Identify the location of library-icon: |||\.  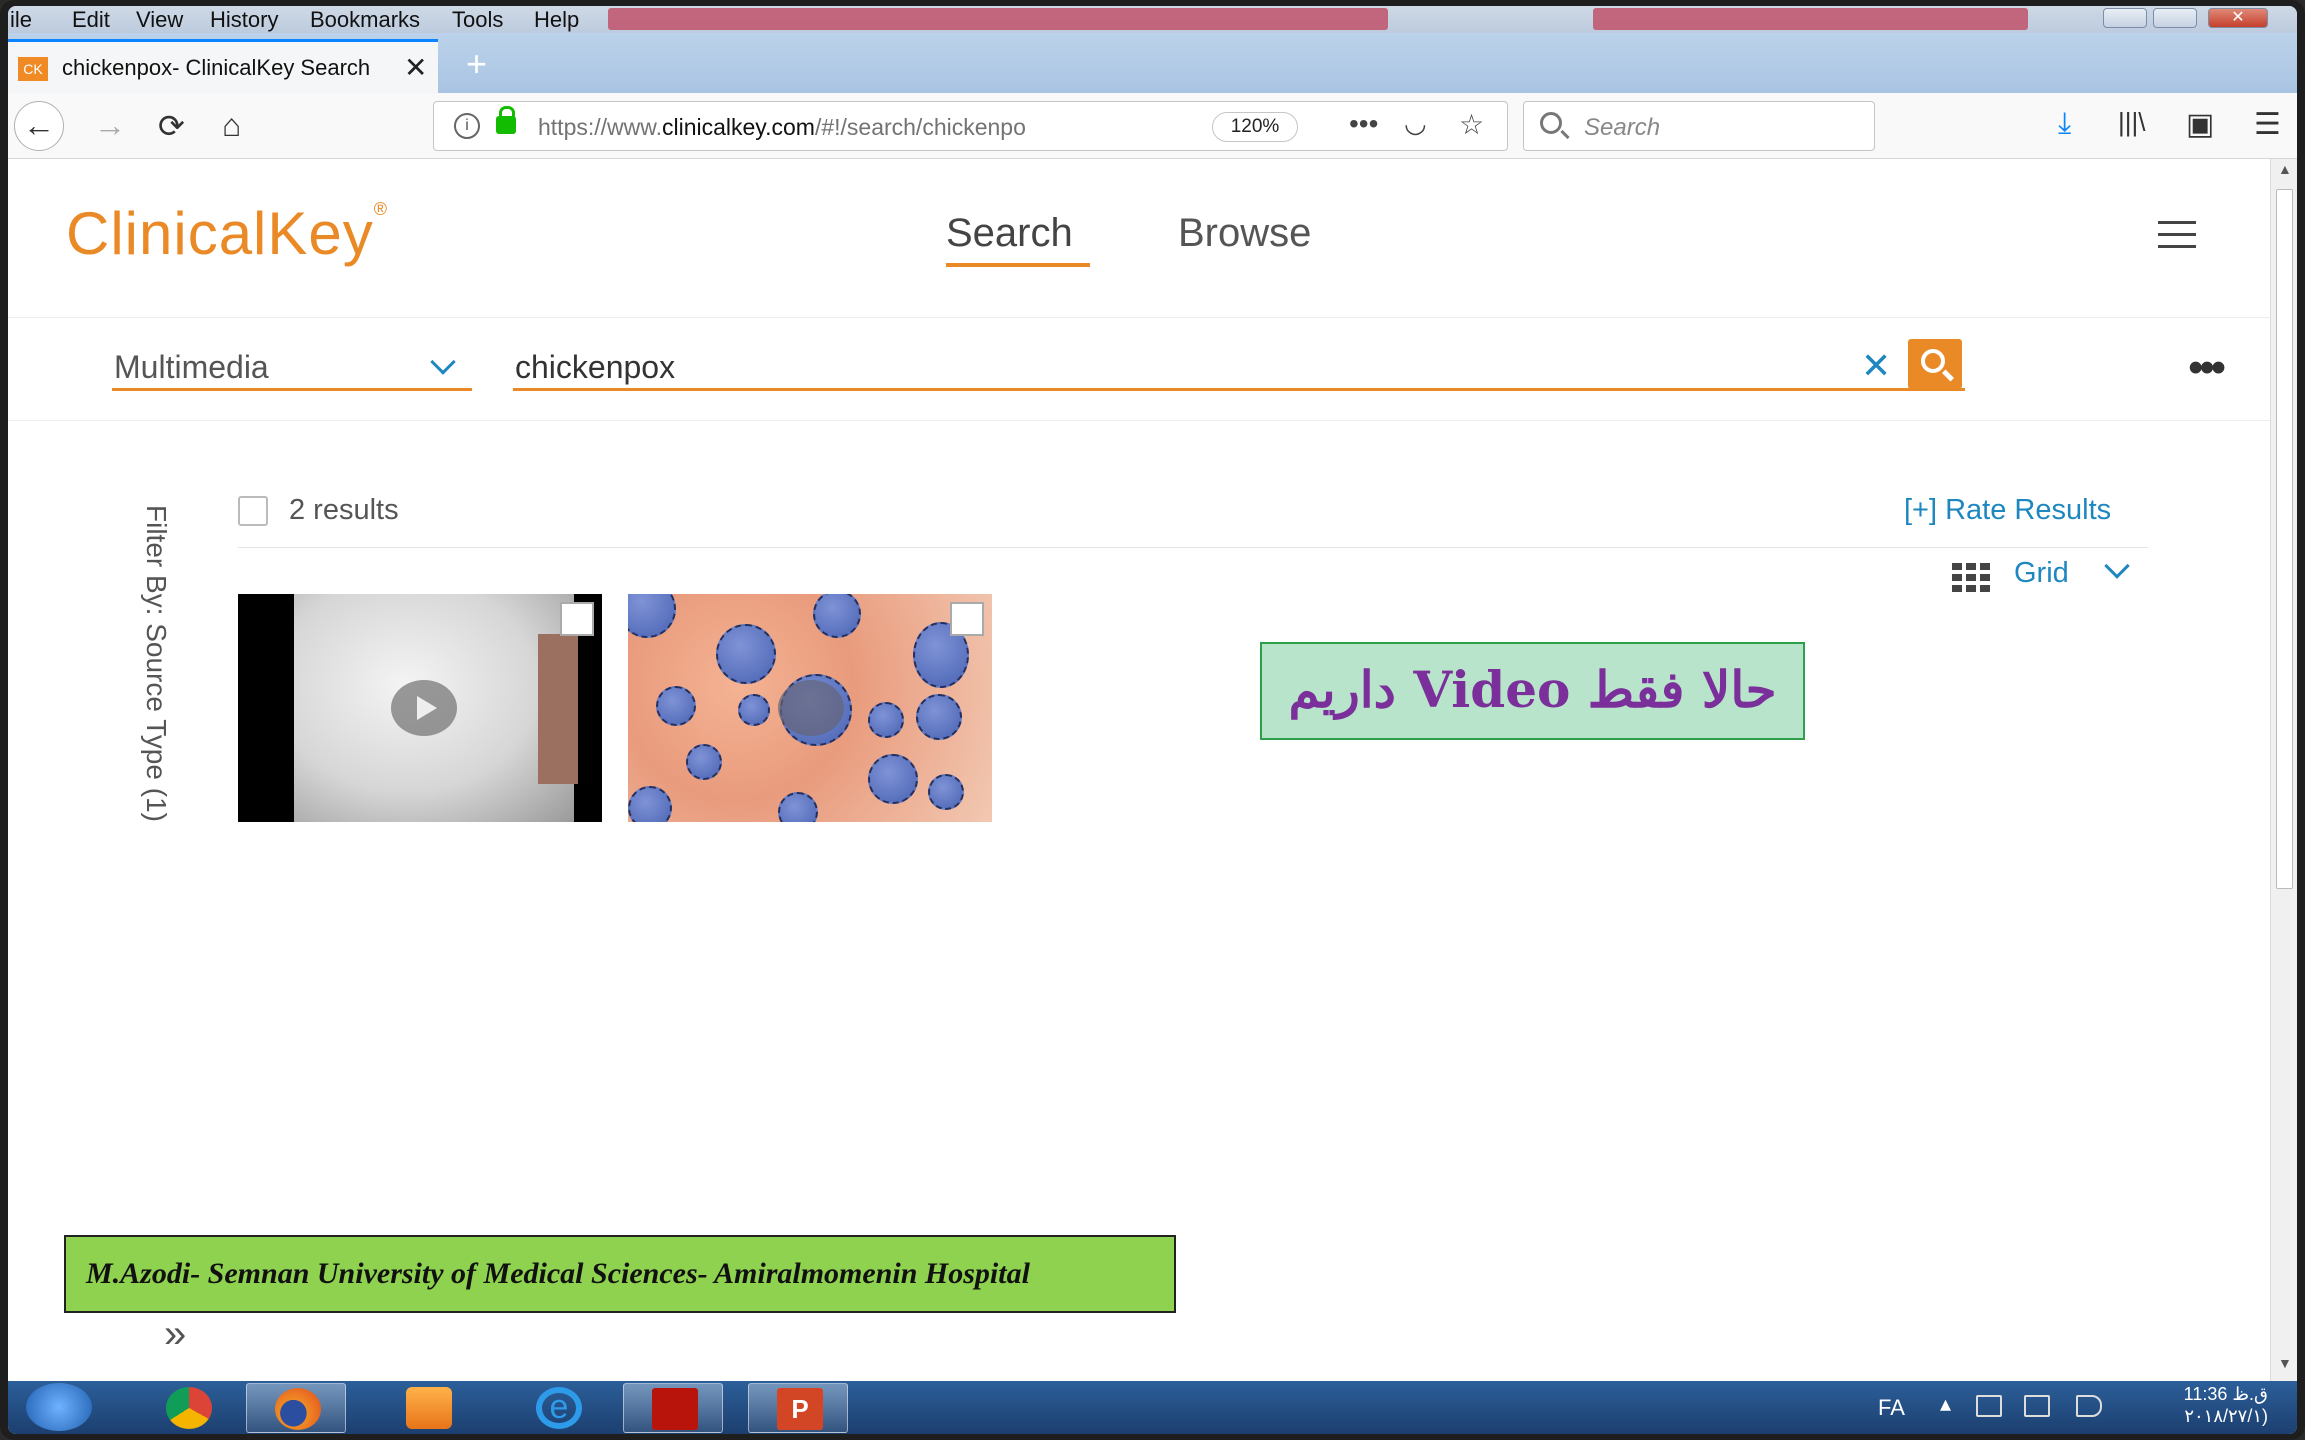
(2132, 122).